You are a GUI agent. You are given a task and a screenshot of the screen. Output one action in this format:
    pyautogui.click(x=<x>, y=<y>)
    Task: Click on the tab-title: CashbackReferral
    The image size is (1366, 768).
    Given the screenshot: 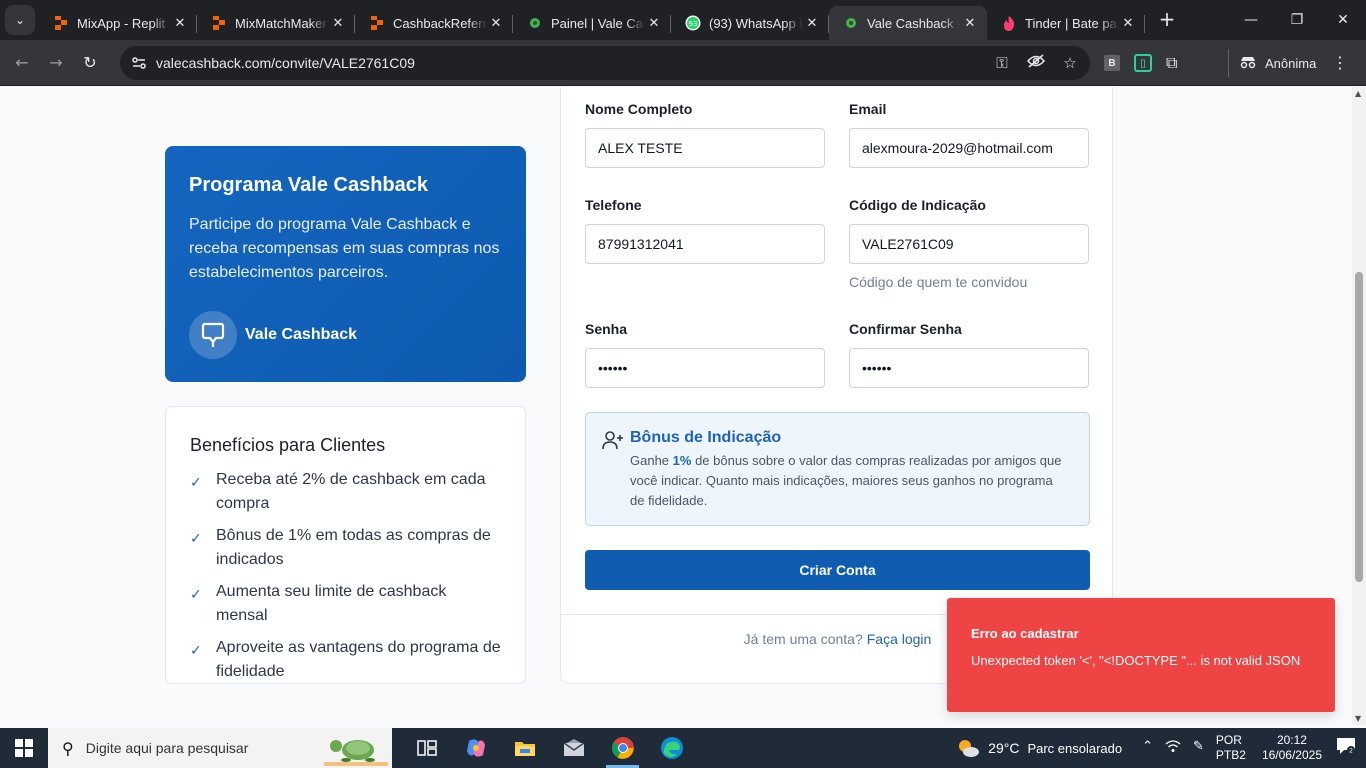 What is the action you would take?
    pyautogui.click(x=440, y=23)
    